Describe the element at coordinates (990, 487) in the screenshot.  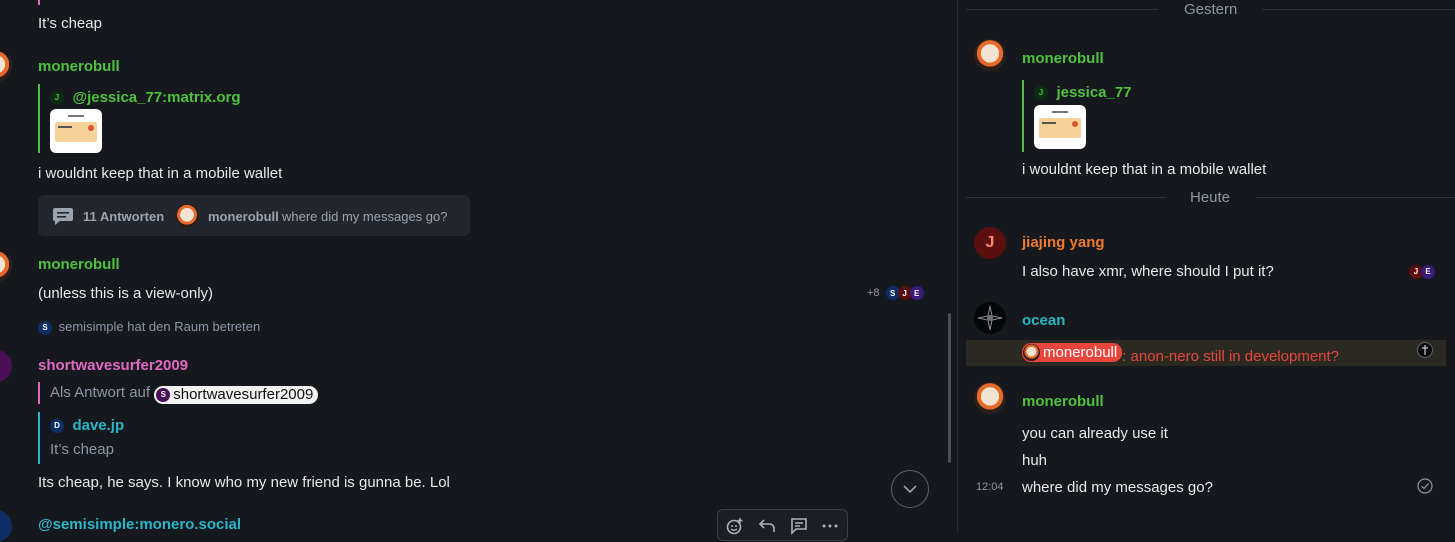
I see `message-timestamp: 12:04` at that location.